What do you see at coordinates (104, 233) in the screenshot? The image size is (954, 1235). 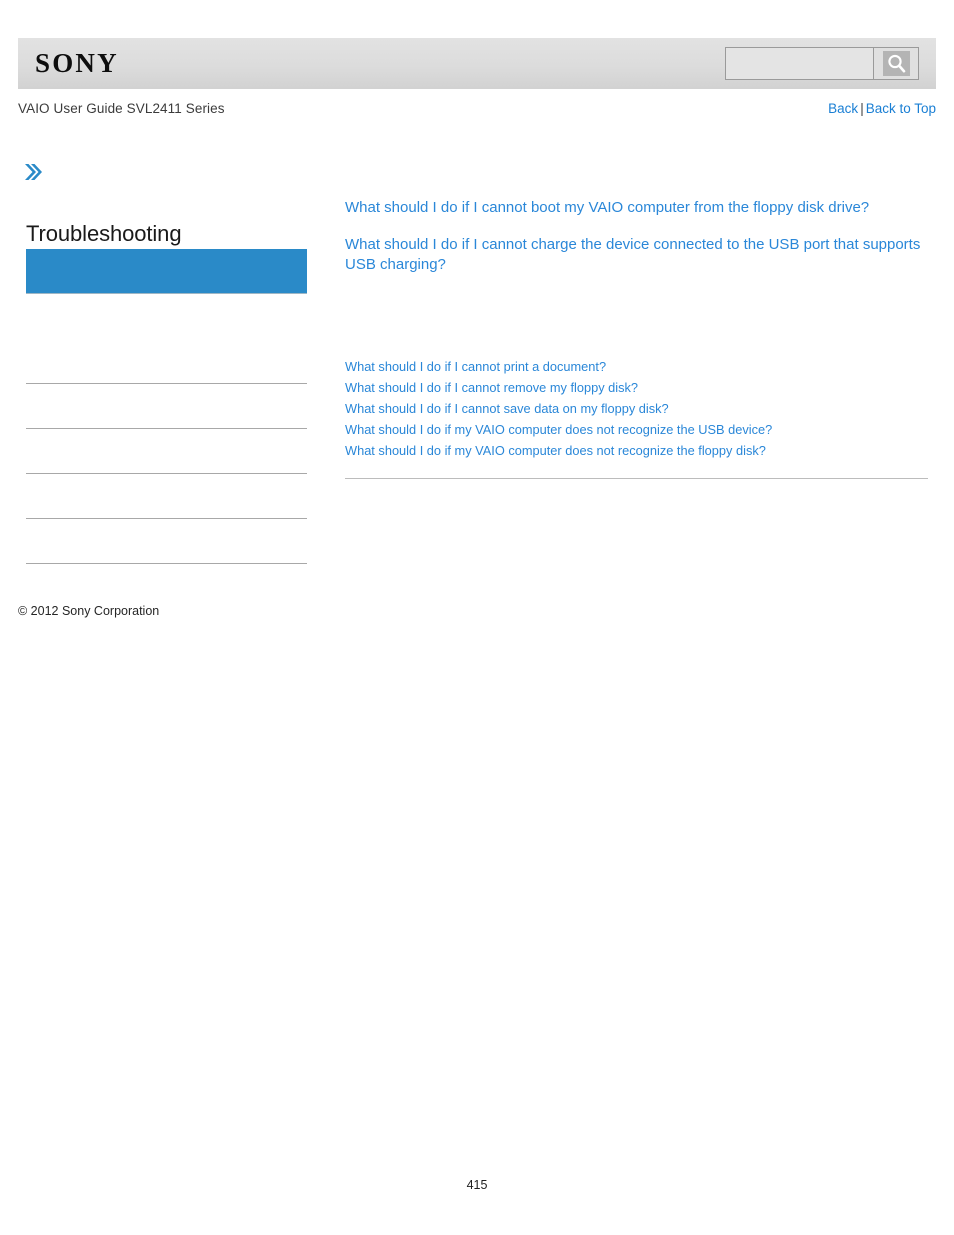 I see `page-title: Troubleshooting` at bounding box center [104, 233].